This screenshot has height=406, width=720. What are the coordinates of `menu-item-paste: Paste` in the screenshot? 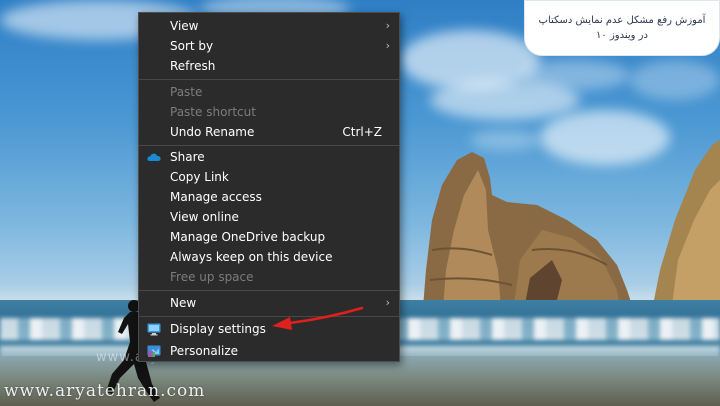 It's located at (269, 92).